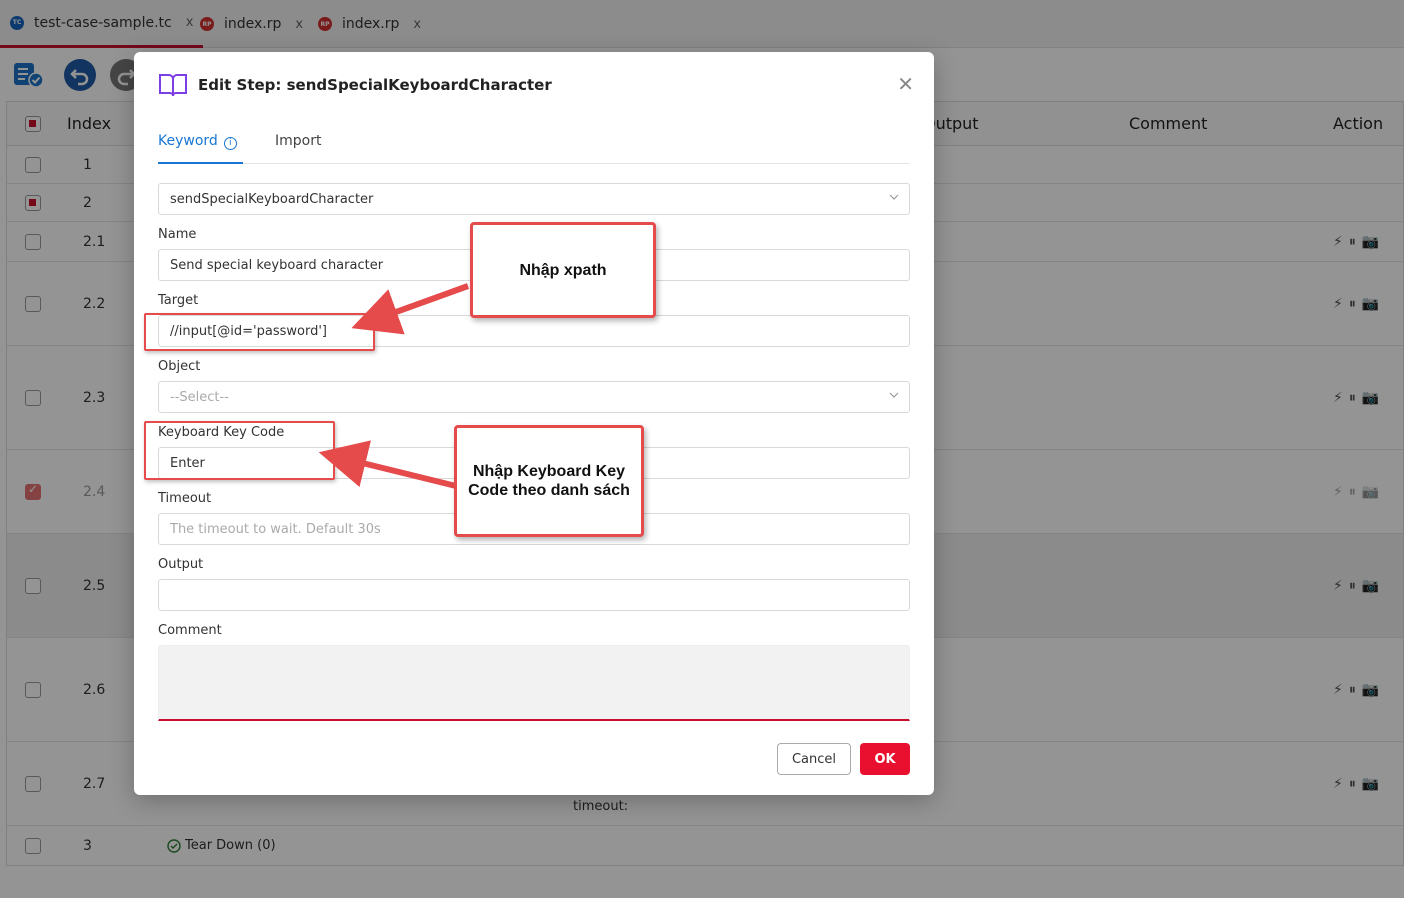 This screenshot has height=898, width=1404. I want to click on callout-key-code-line1: Nhập Keyboard Key, so click(549, 471).